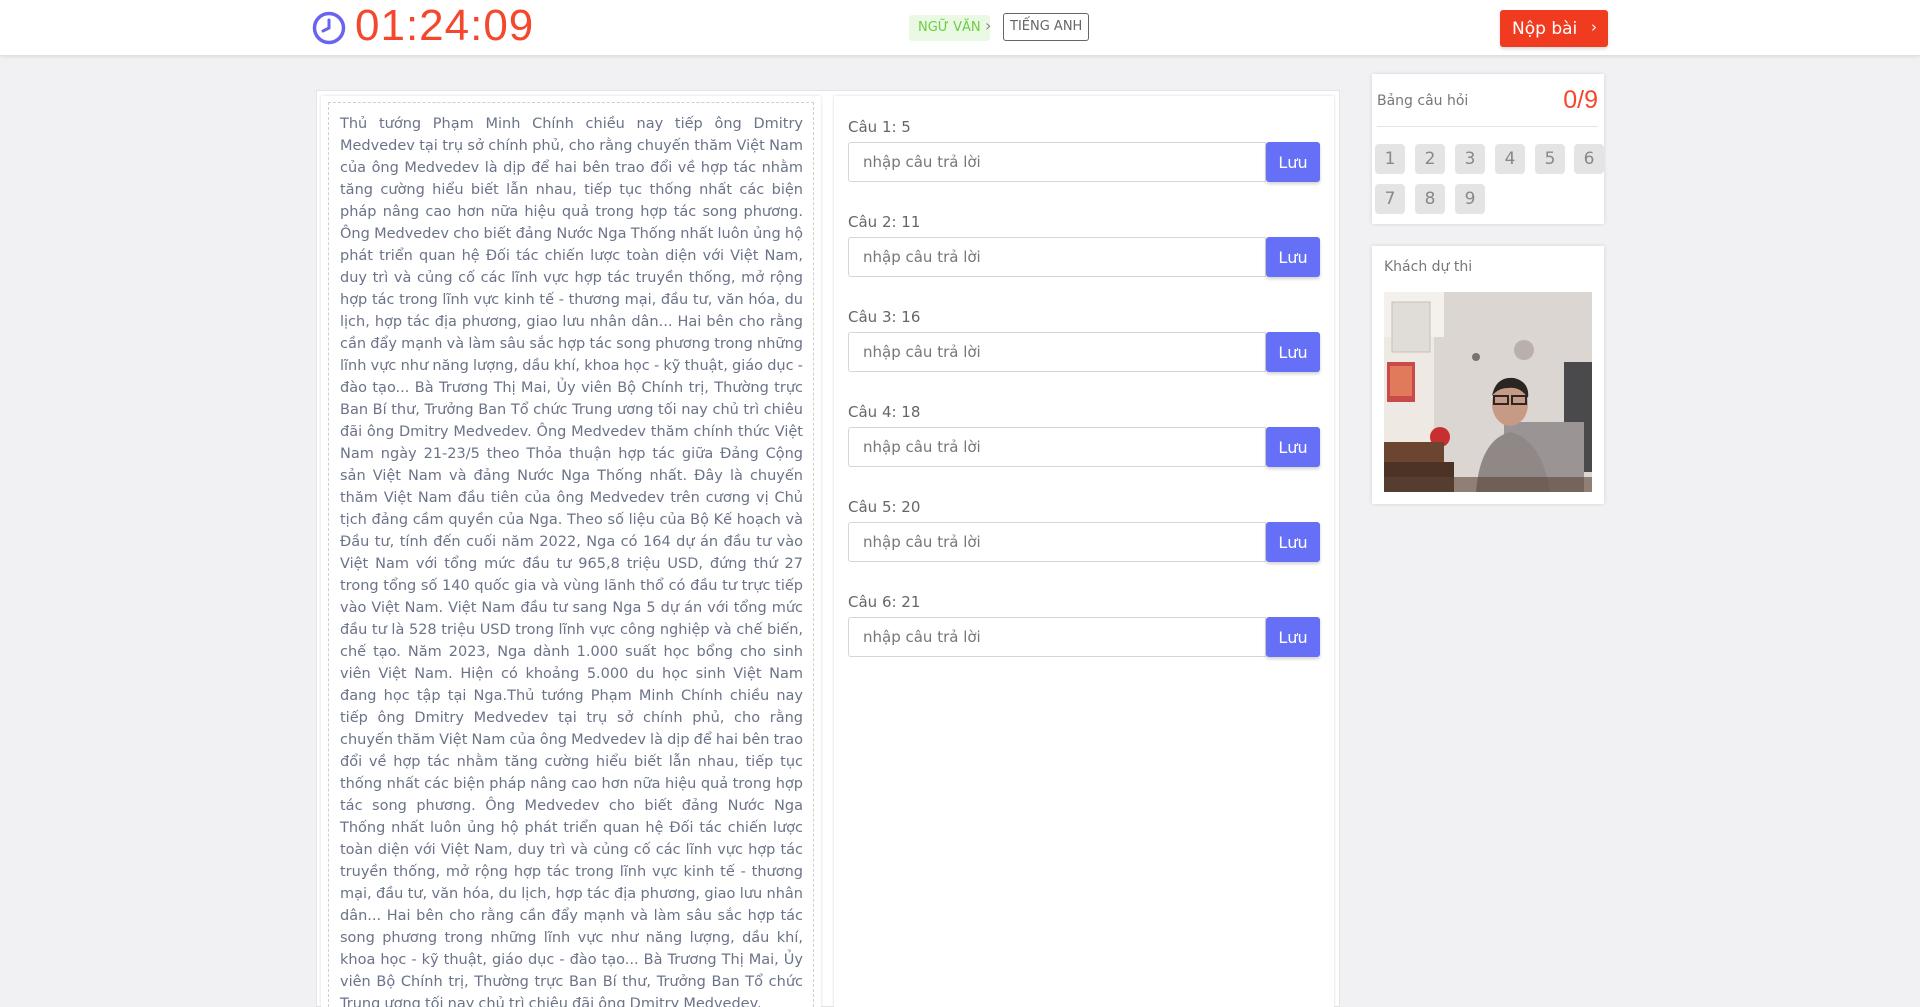  What do you see at coordinates (1550, 159) in the screenshot?
I see `question-nav-button: 5` at bounding box center [1550, 159].